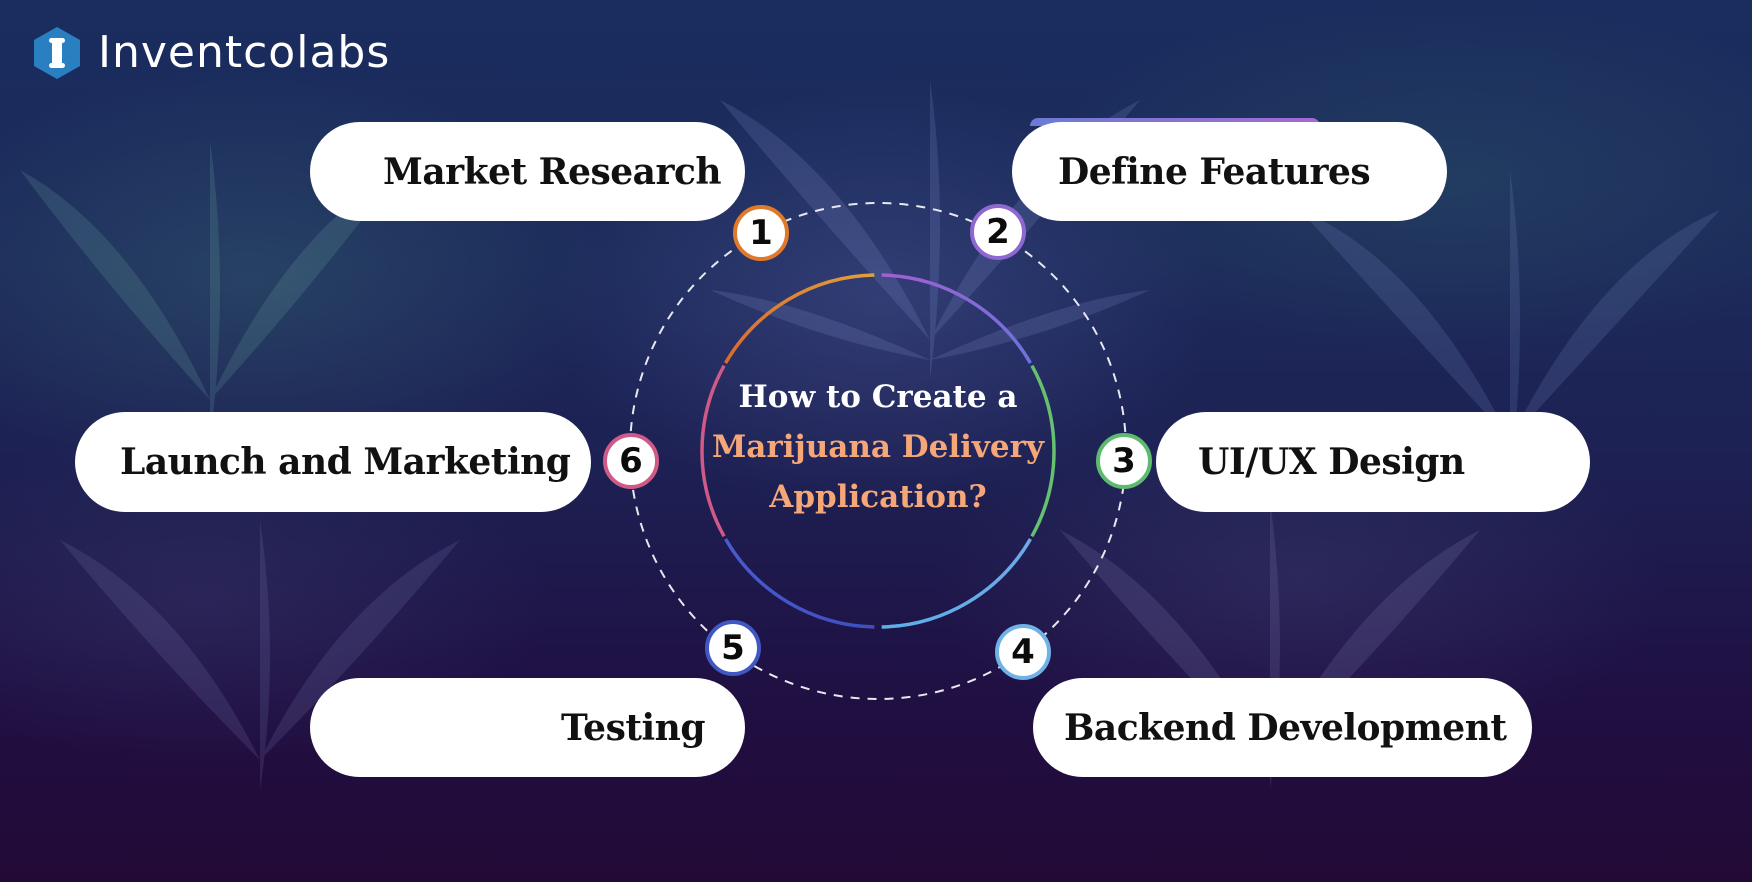 The height and width of the screenshot is (882, 1752). I want to click on step-label: Define Features, so click(1214, 171).